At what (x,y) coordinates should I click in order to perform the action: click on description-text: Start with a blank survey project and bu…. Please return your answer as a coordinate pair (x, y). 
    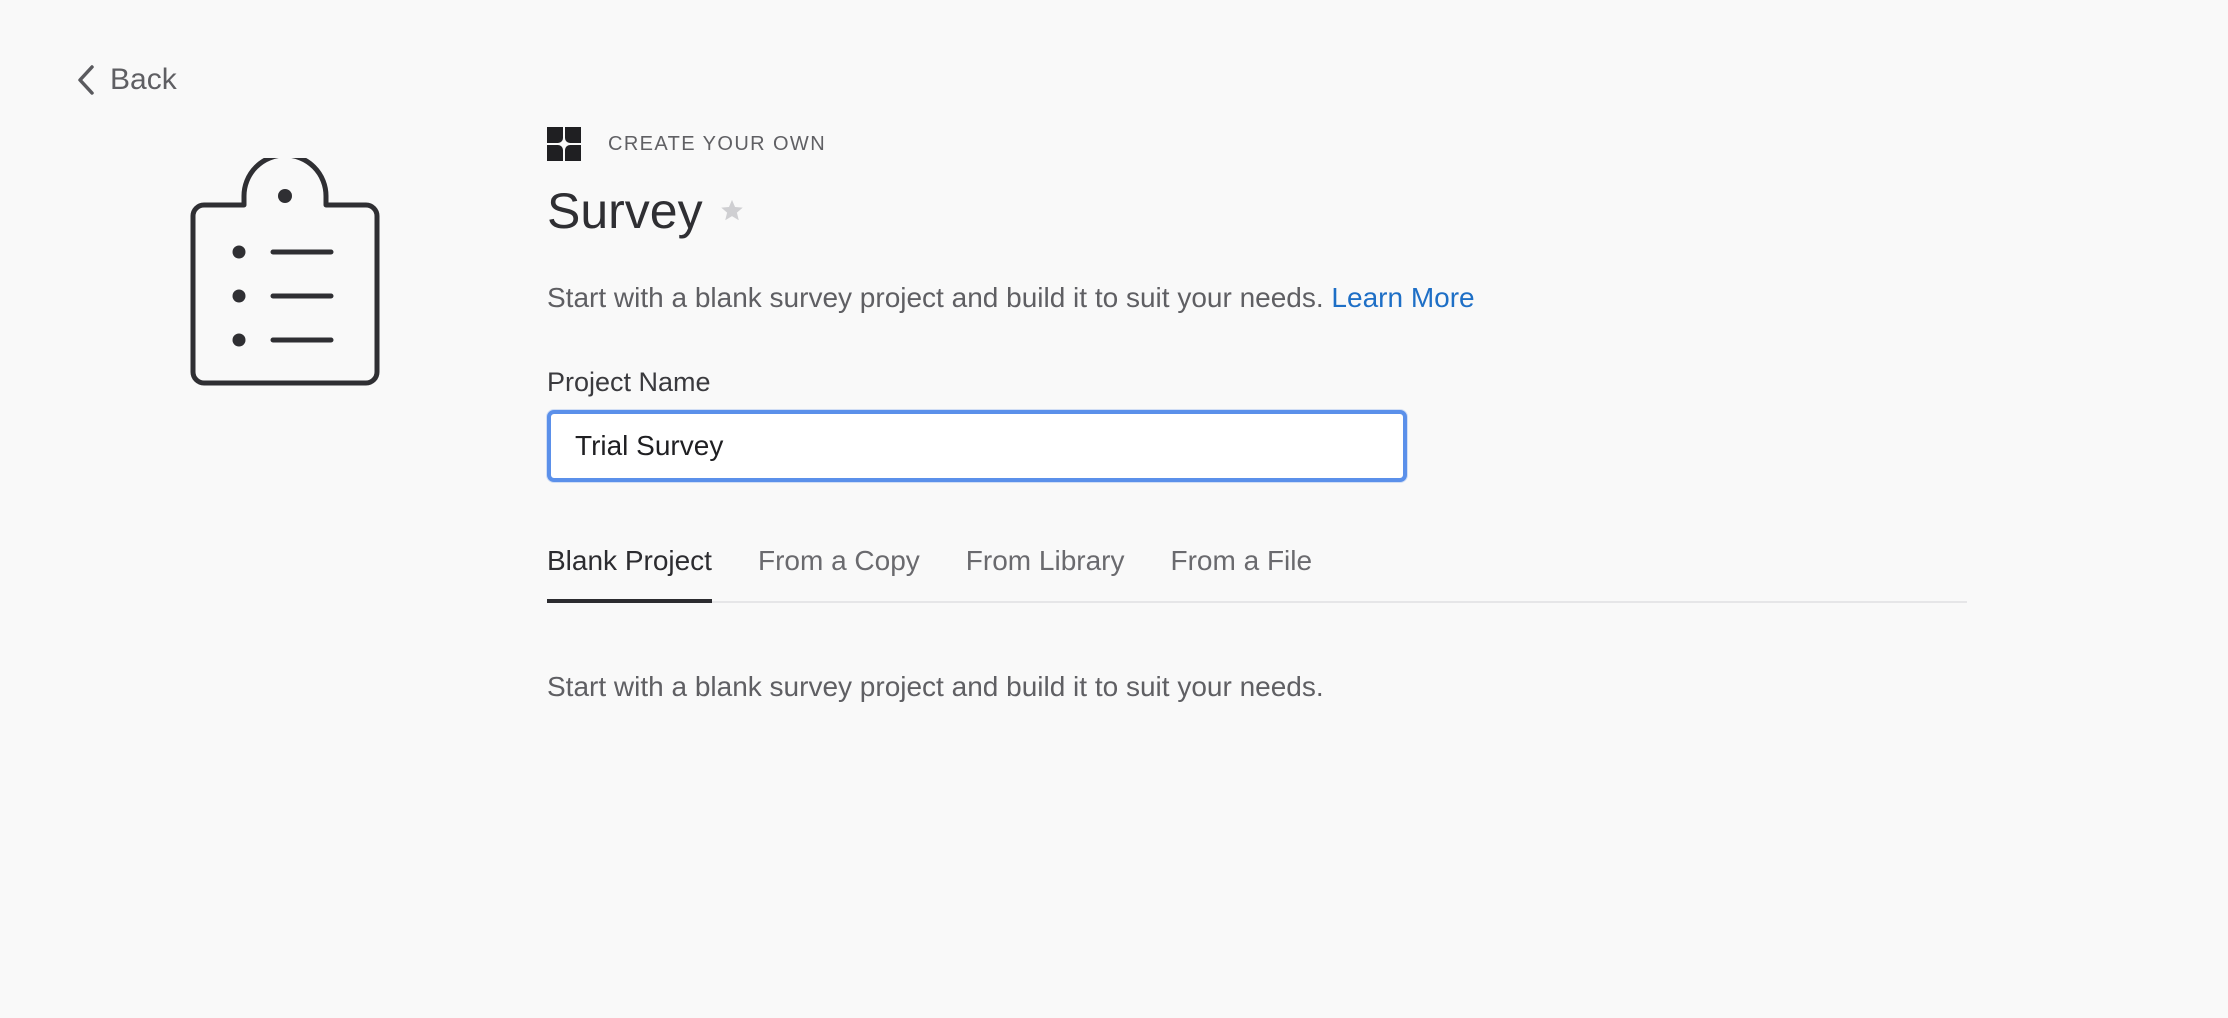
    Looking at the image, I should click on (935, 297).